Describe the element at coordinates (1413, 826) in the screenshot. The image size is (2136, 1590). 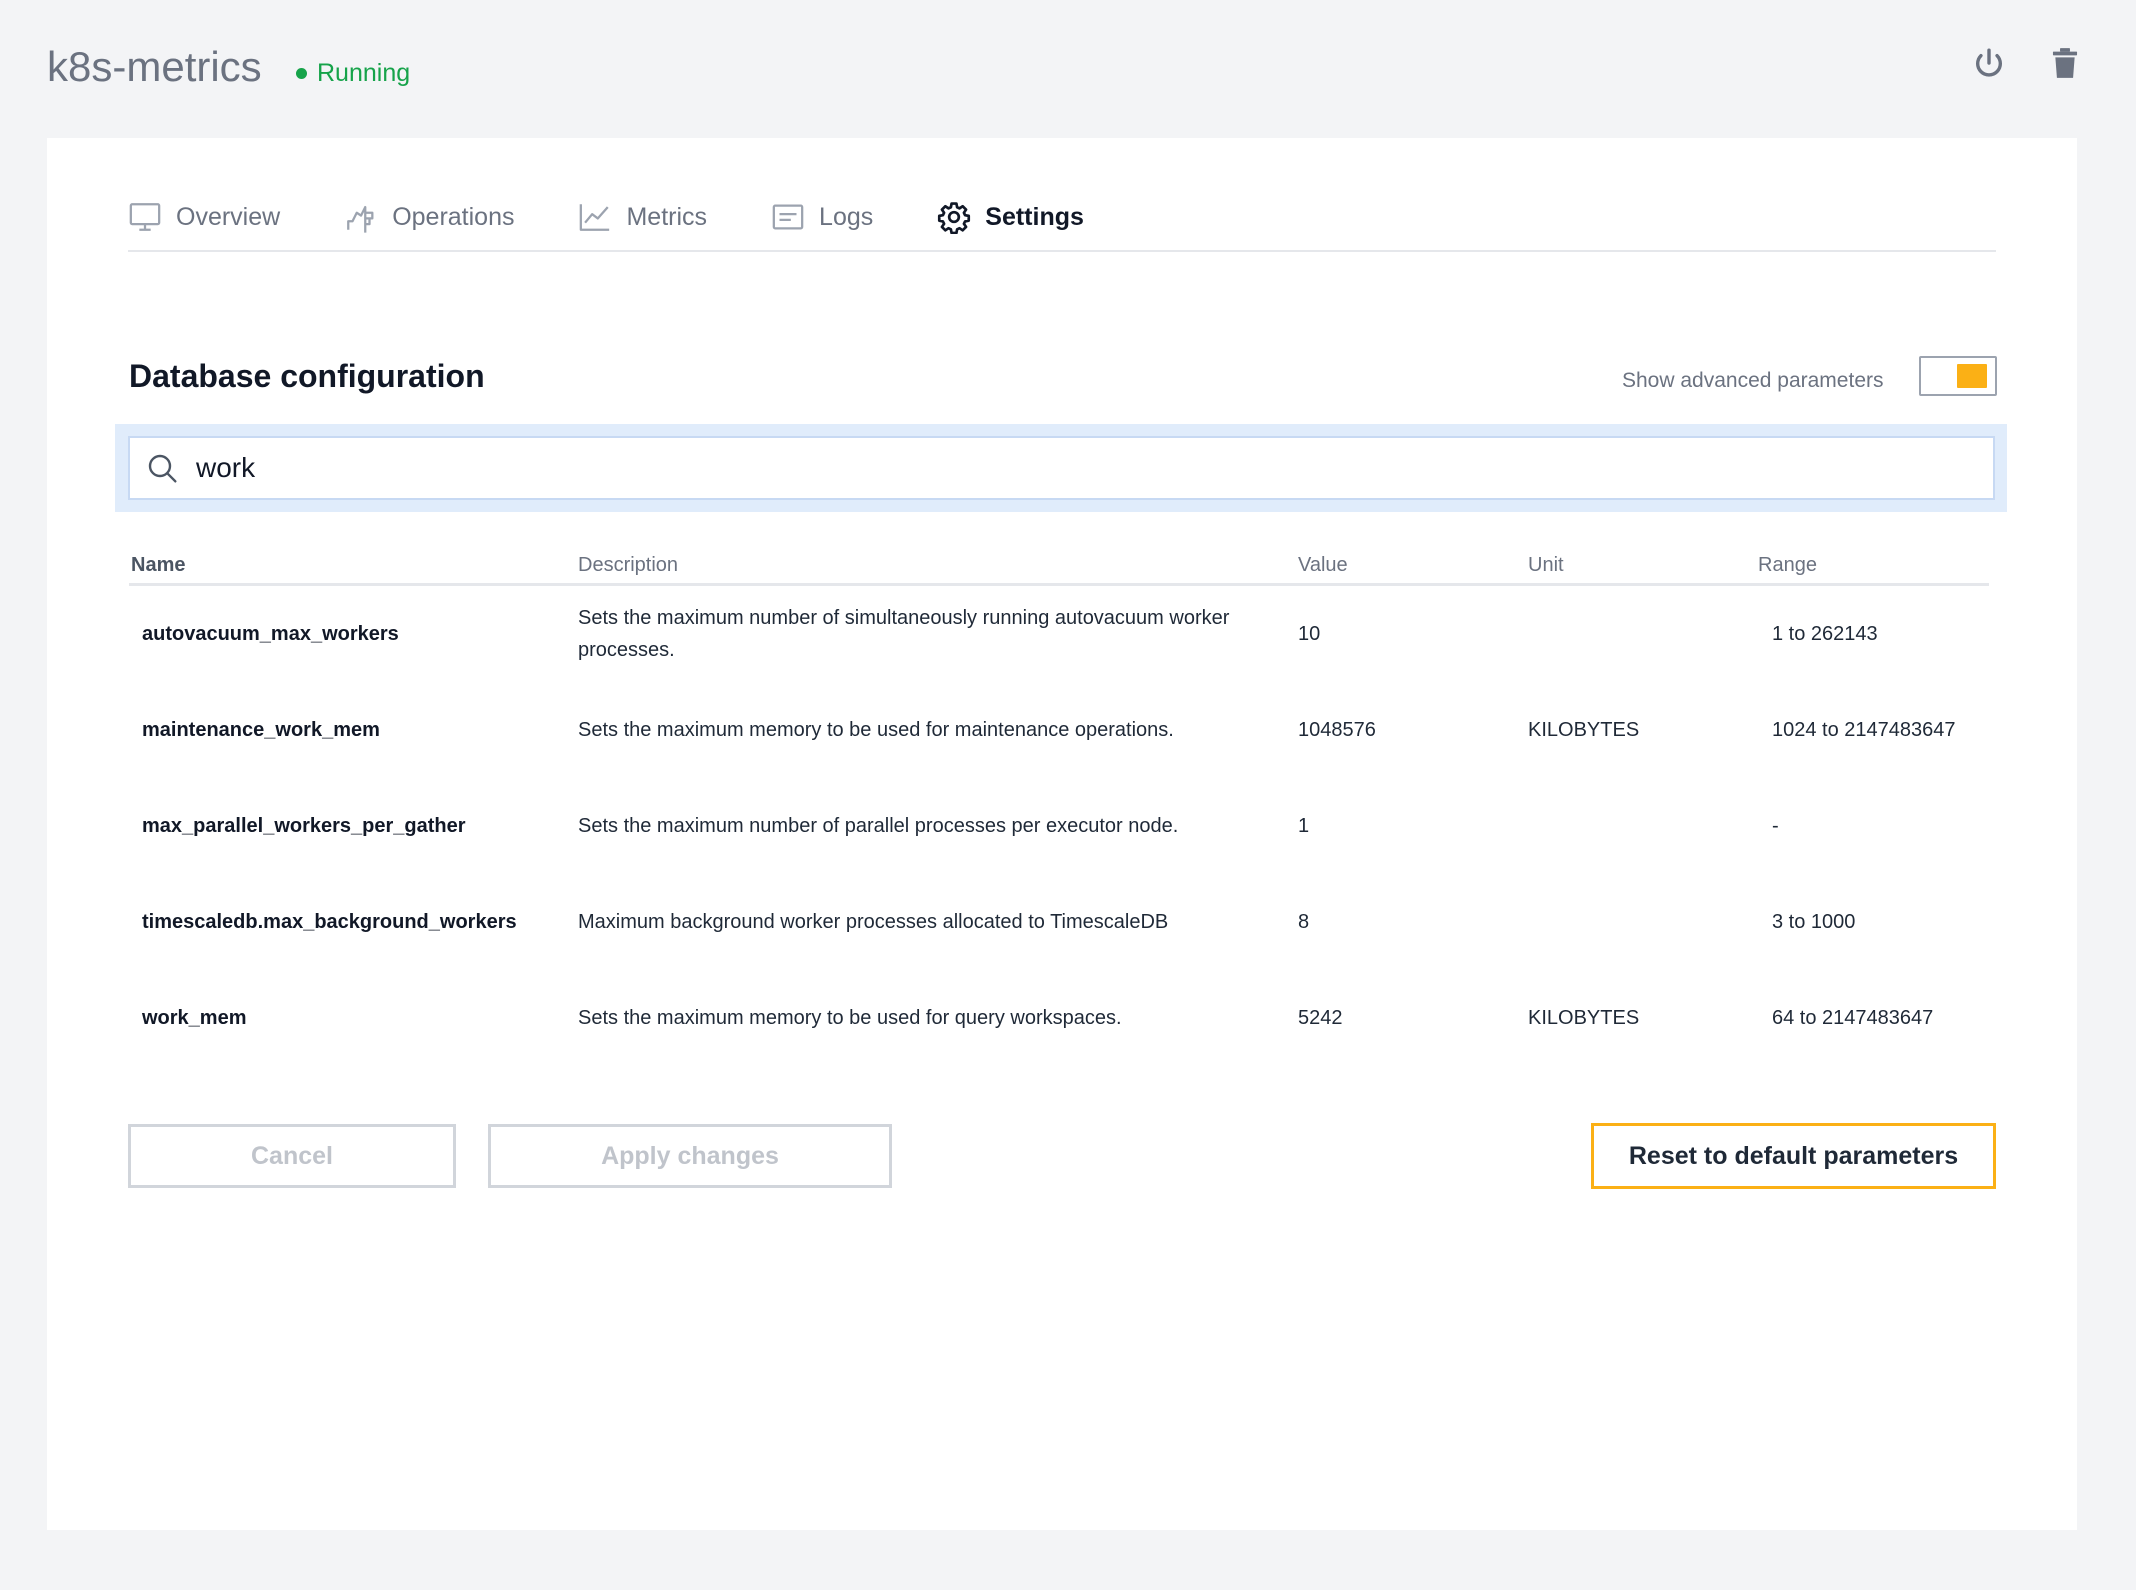
I see `param-value: 1` at that location.